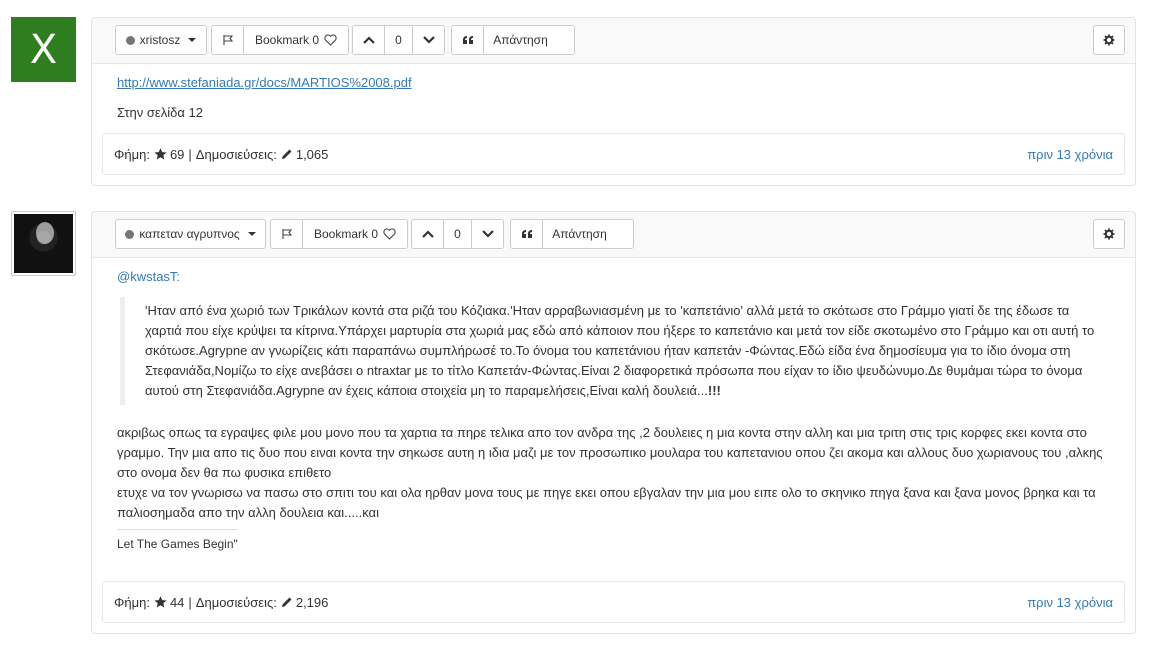 This screenshot has width=1150, height=645. I want to click on username: καπεταν αγρυπνος, so click(189, 234).